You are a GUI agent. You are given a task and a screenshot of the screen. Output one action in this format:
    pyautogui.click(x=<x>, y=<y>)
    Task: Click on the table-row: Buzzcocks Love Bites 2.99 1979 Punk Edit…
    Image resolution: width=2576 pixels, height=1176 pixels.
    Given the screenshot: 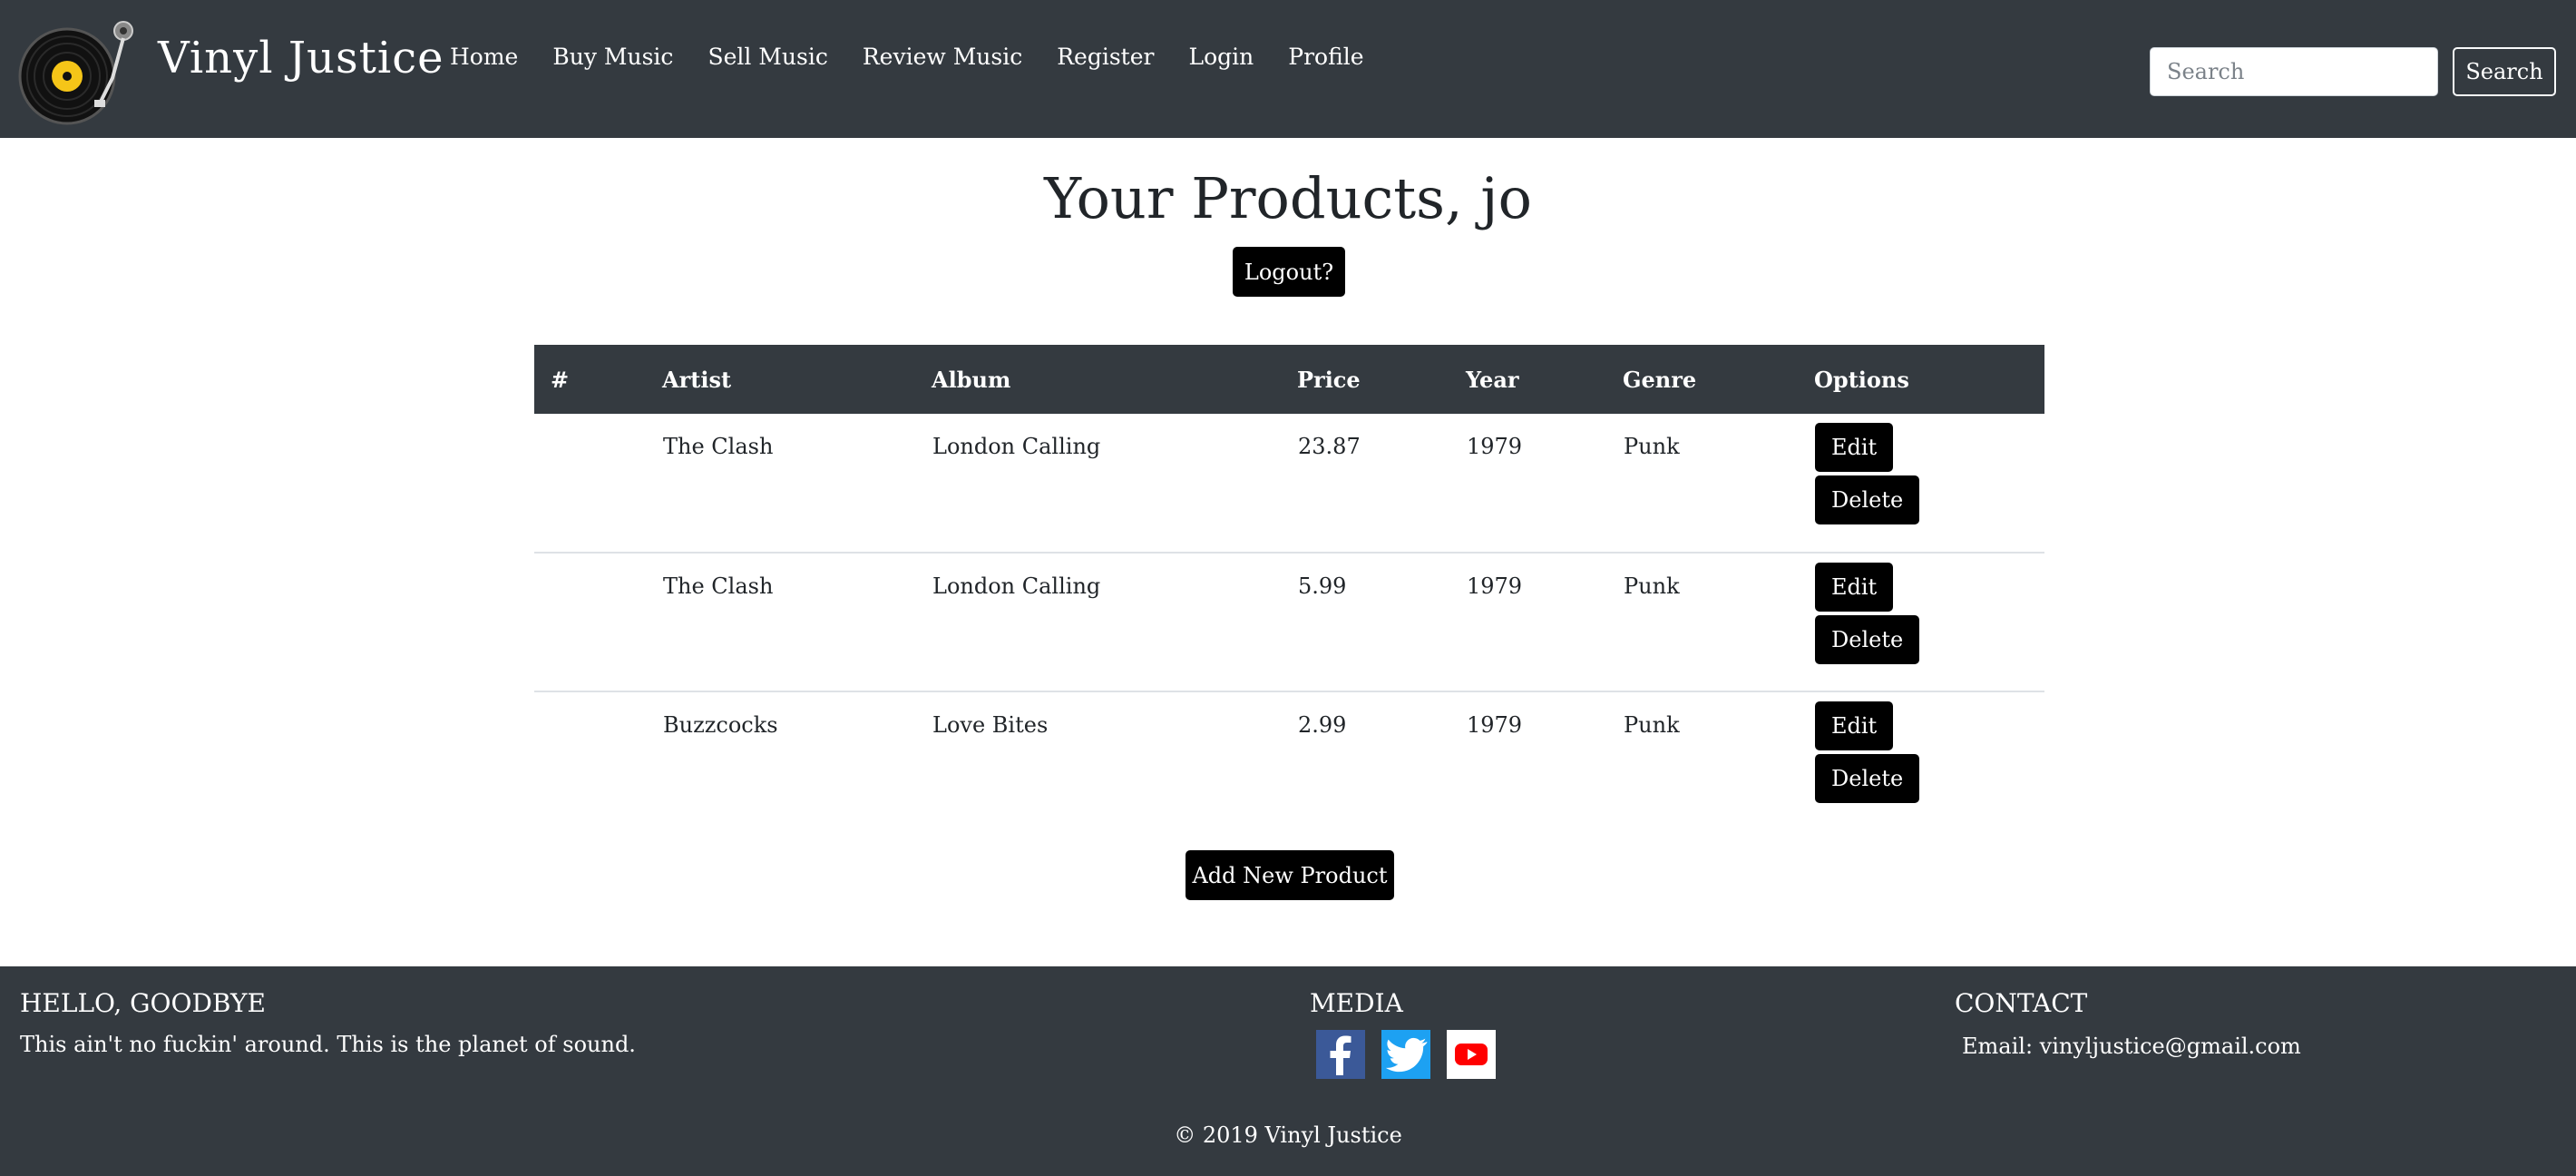 What is the action you would take?
    pyautogui.click(x=1289, y=760)
    